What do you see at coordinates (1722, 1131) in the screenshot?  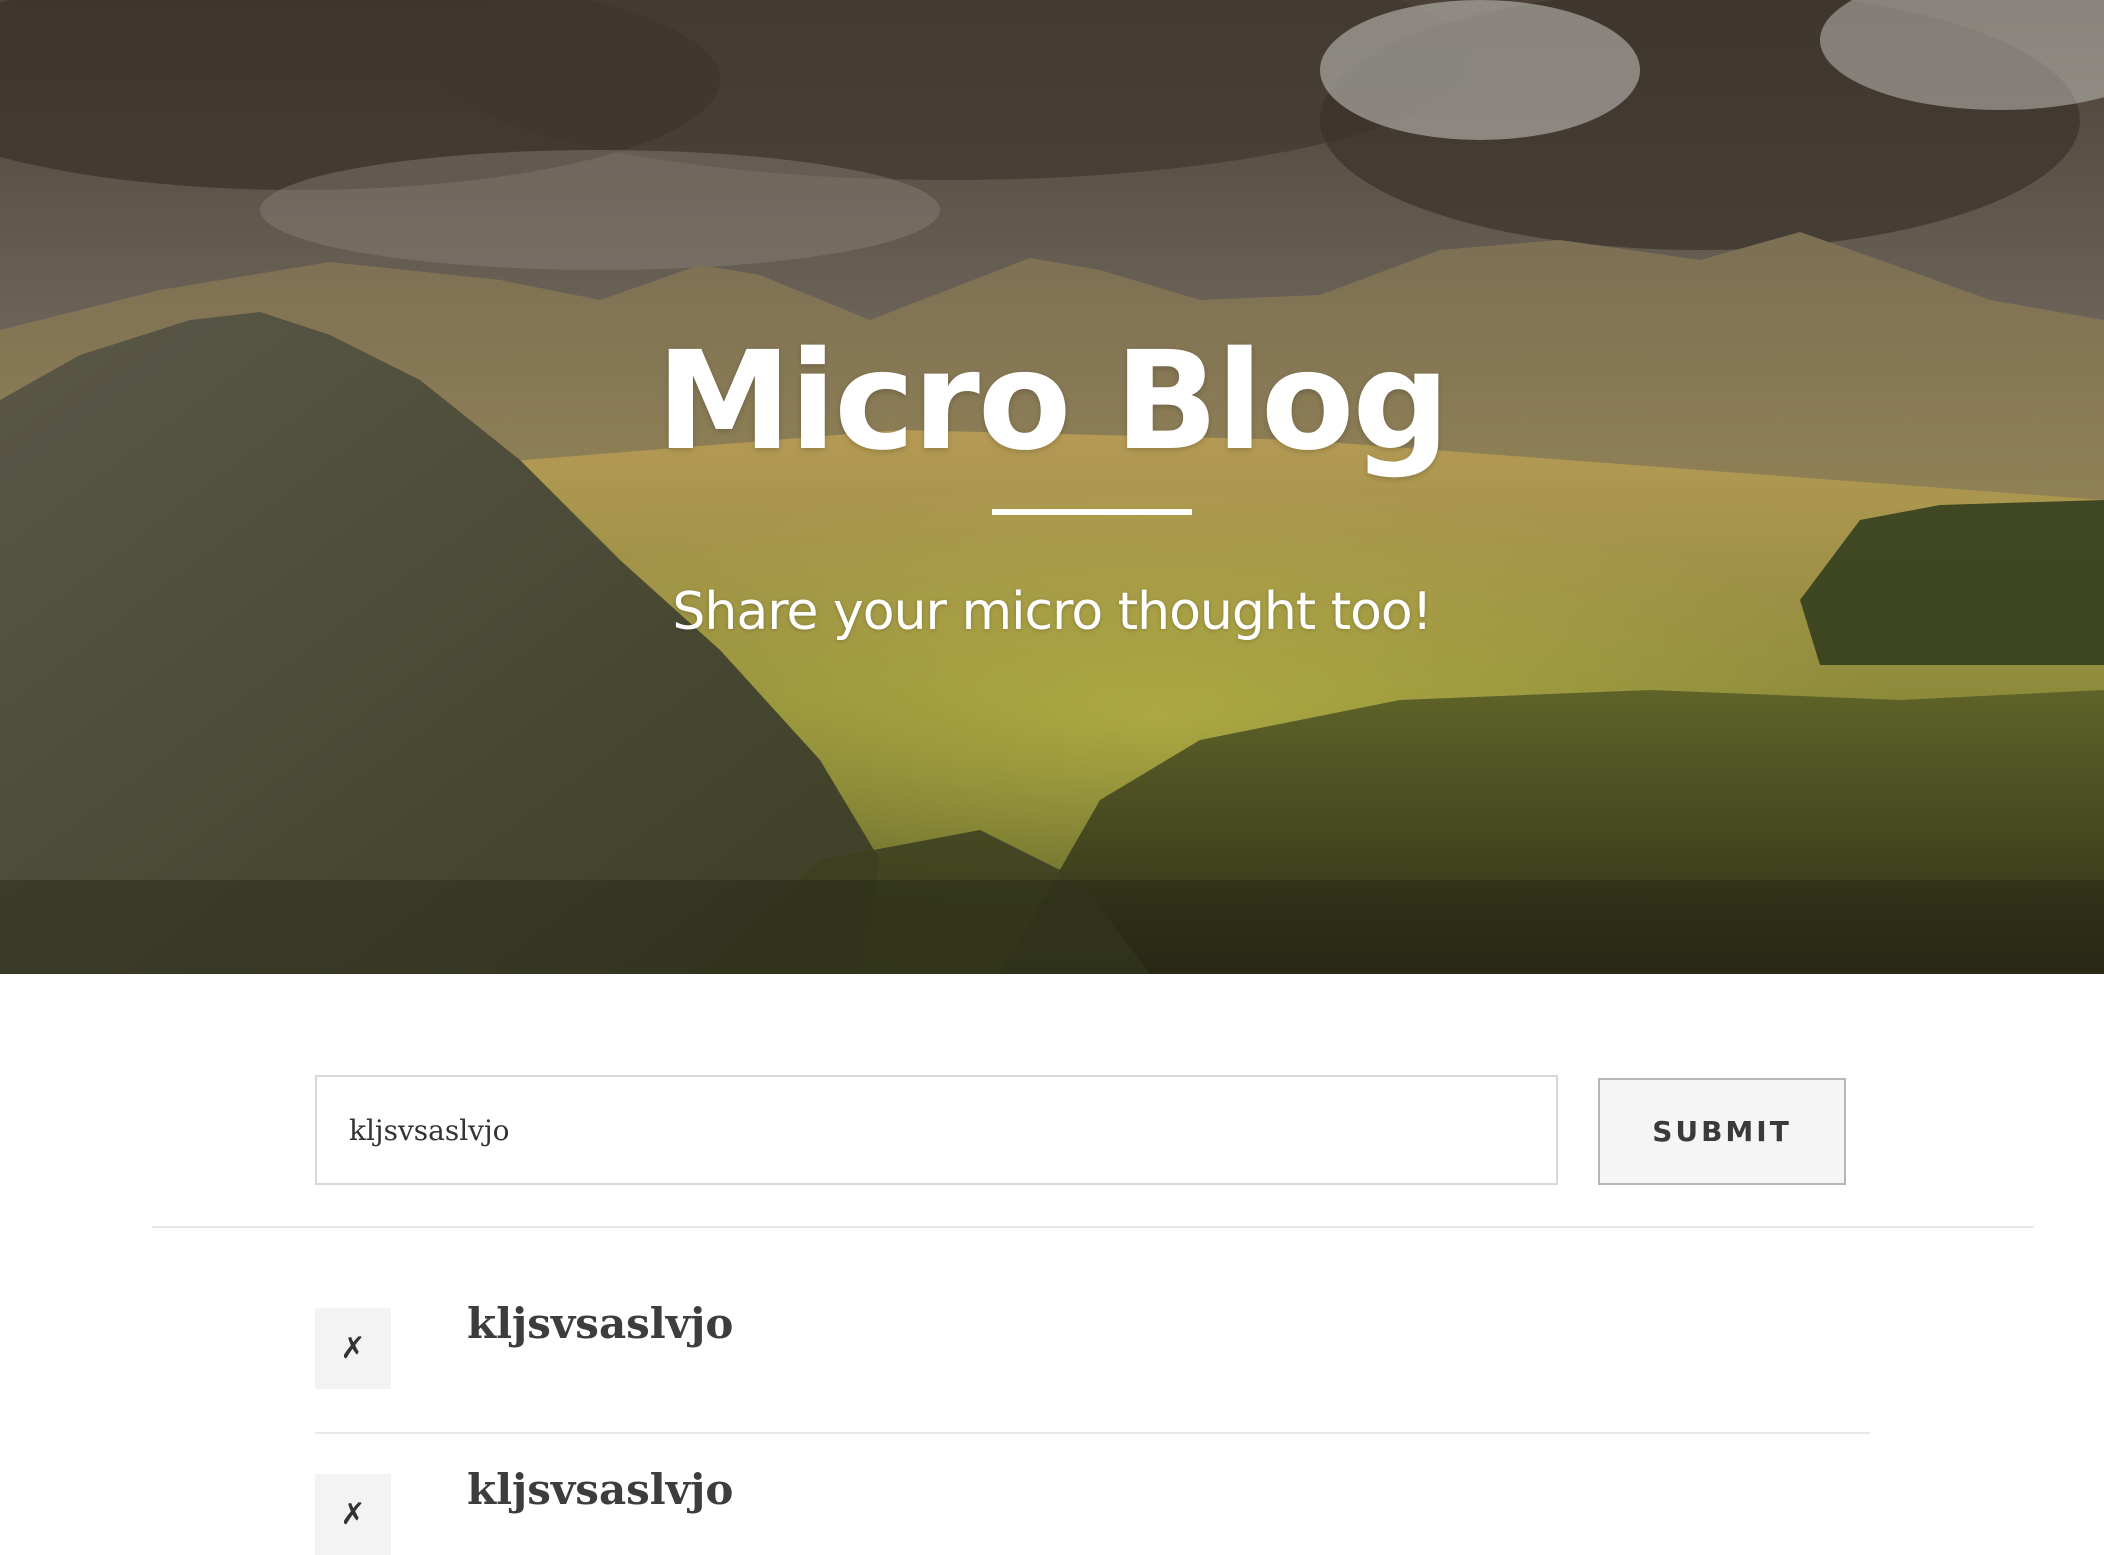 I see `submit-button: SUBMIT` at bounding box center [1722, 1131].